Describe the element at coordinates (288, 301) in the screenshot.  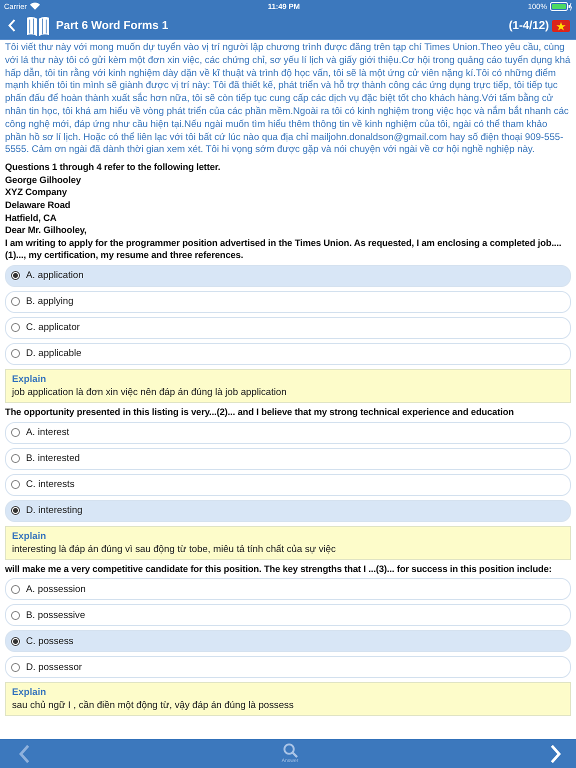
I see `answer-option: B. applying` at that location.